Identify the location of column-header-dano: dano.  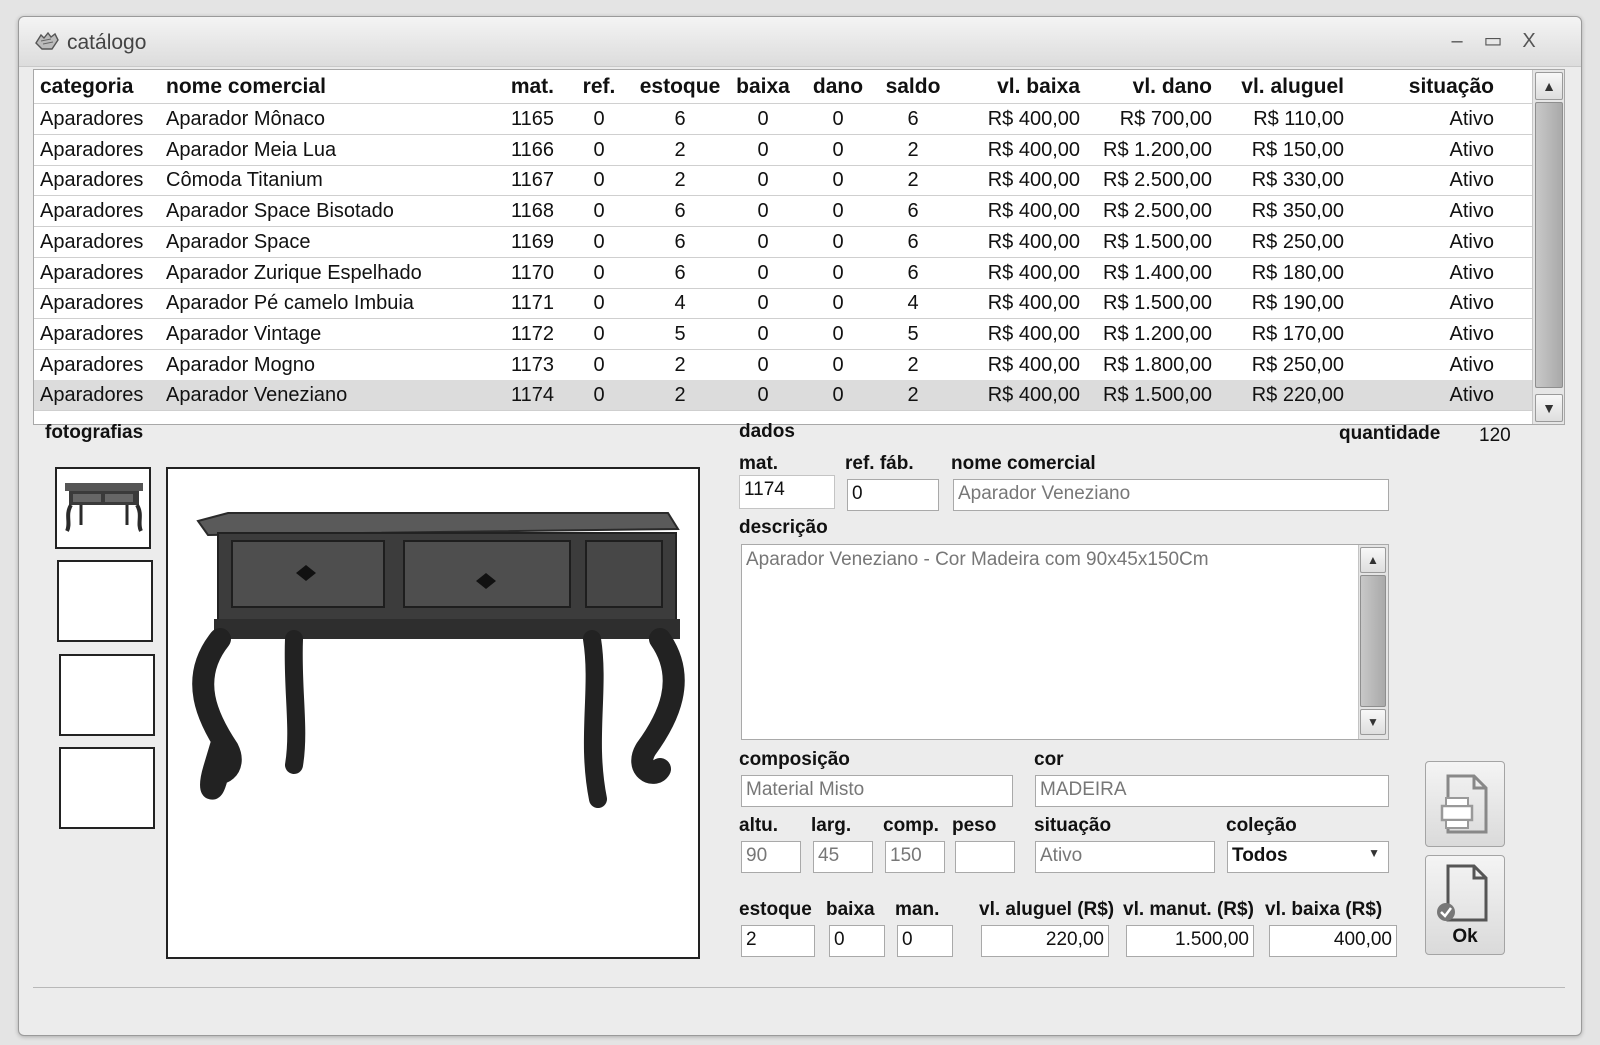
(838, 87).